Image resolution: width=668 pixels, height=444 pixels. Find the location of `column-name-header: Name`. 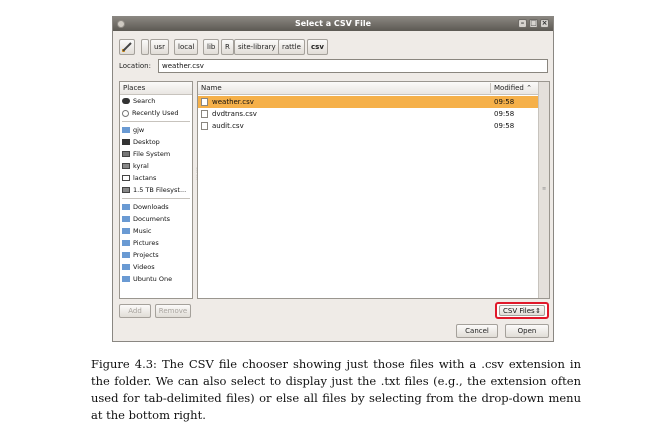

column-name-header: Name is located at coordinates (211, 88).